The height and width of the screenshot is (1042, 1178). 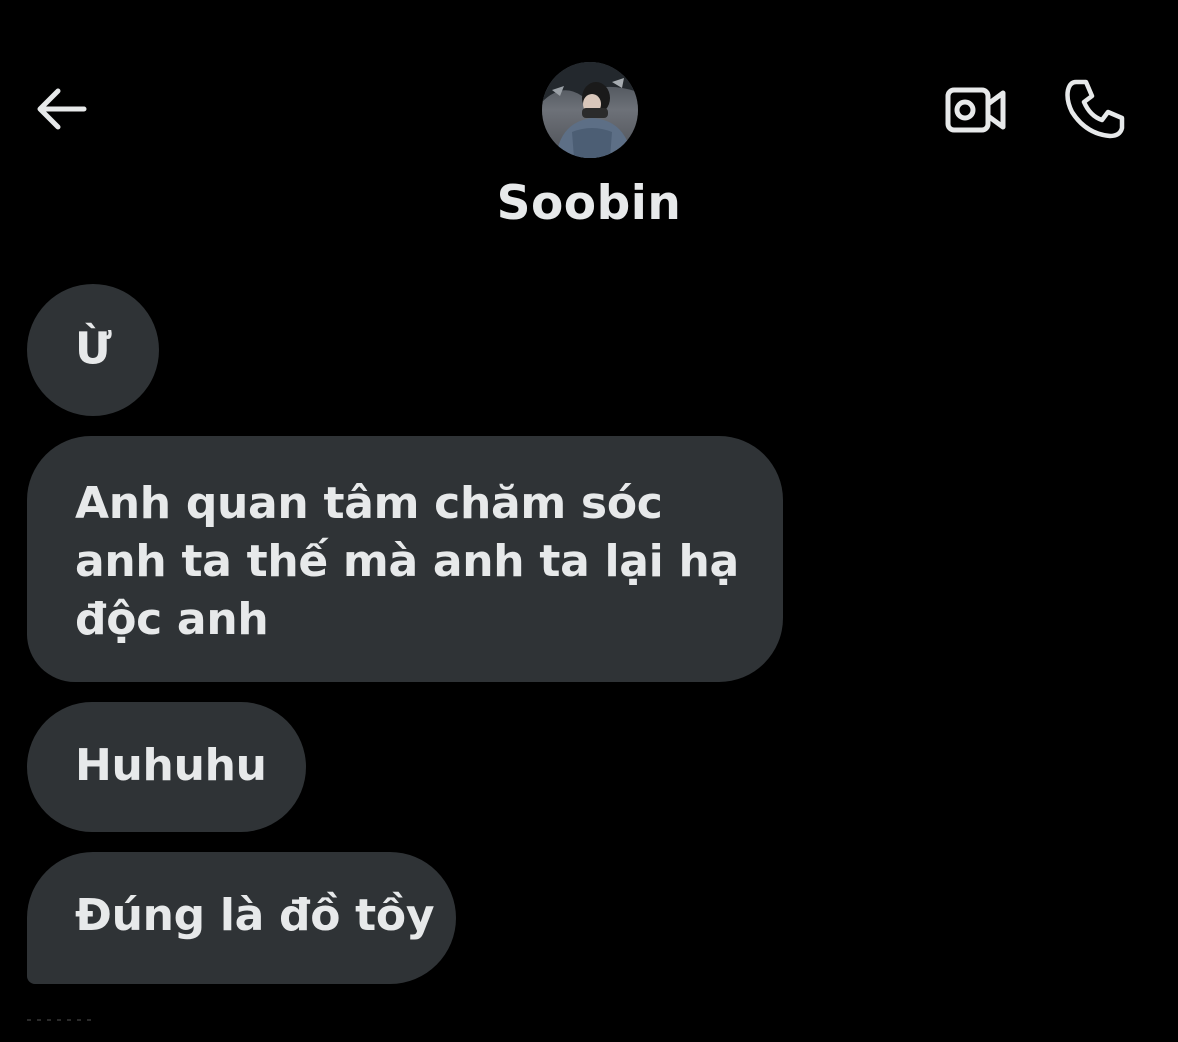 I want to click on contact-name: Soobin, so click(x=589, y=203).